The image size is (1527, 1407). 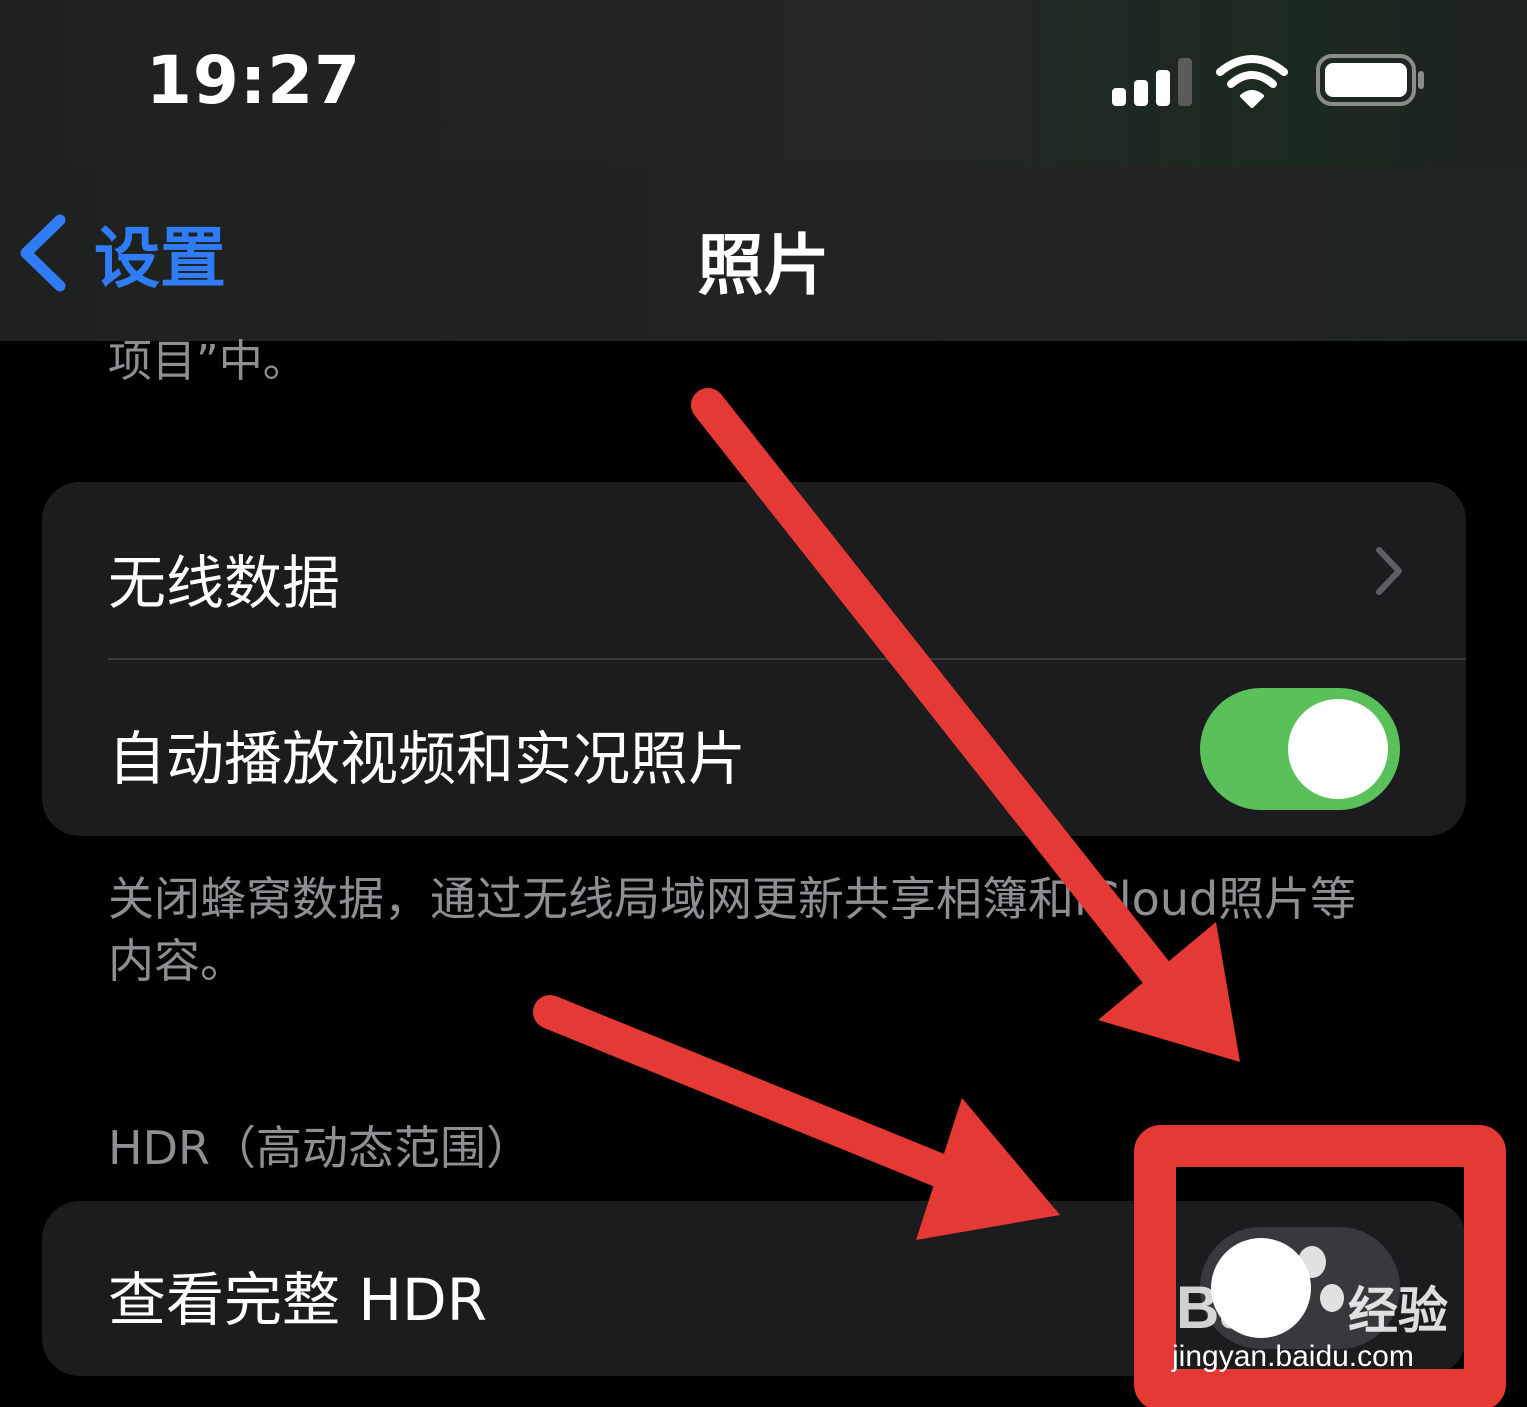 I want to click on autoplay-label: 自动播放视频和实况照片, so click(x=427, y=759).